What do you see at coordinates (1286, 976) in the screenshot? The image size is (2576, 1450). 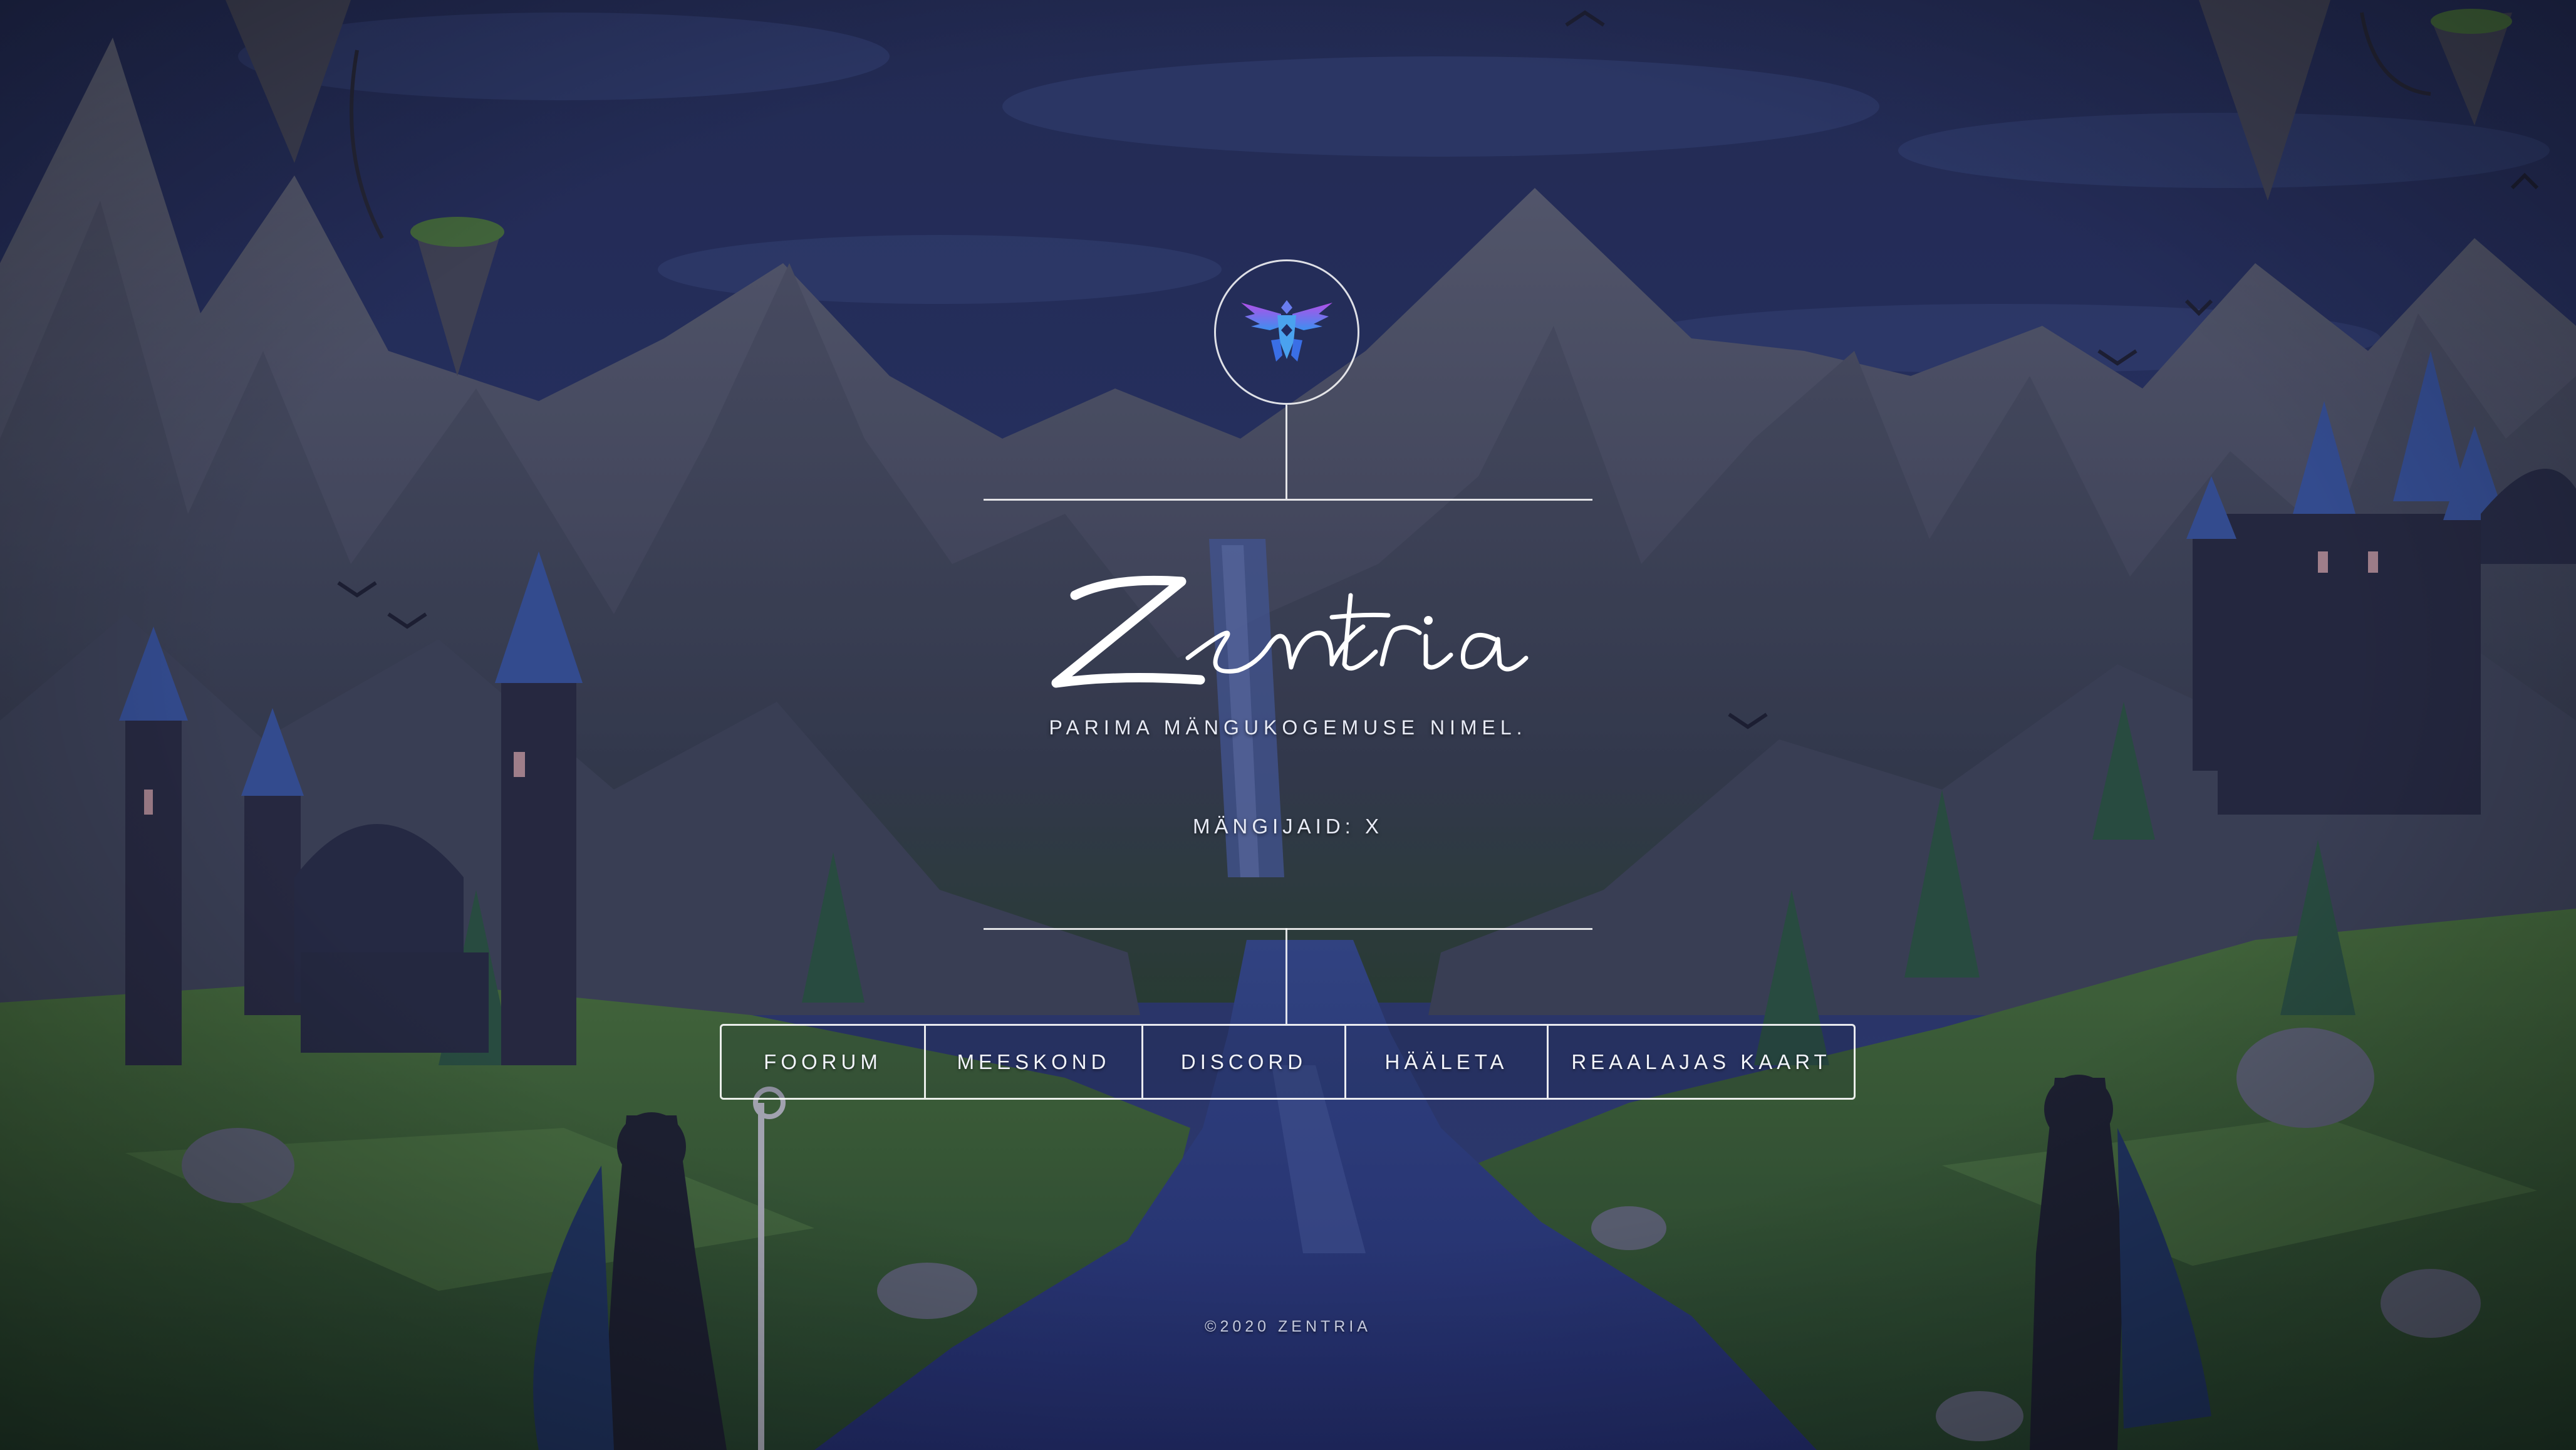 I see `nav-connector-line` at bounding box center [1286, 976].